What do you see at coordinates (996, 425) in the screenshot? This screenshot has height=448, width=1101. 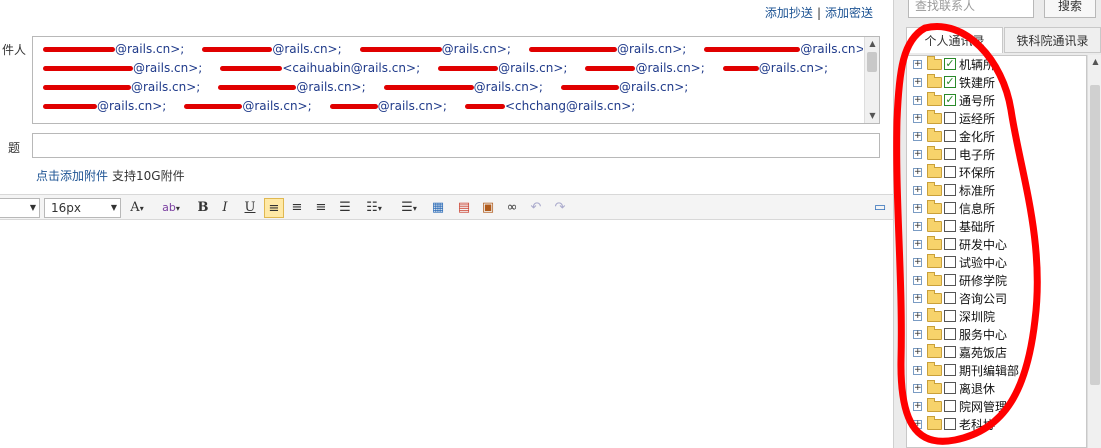 I see `tree-node: + 老科协` at bounding box center [996, 425].